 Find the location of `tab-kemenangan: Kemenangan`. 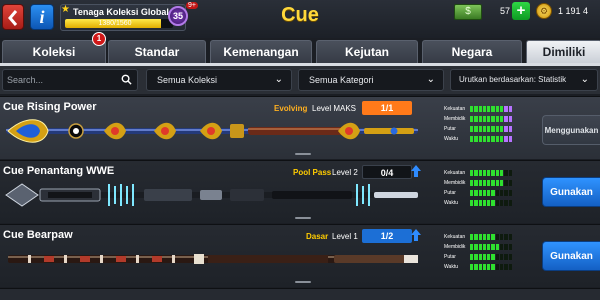

tab-kemenangan: Kemenangan is located at coordinates (261, 52).